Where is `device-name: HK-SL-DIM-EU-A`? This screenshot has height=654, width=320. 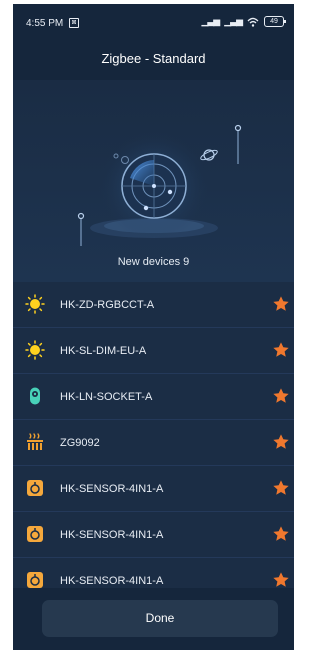
device-name: HK-SL-DIM-EU-A is located at coordinates (103, 350).